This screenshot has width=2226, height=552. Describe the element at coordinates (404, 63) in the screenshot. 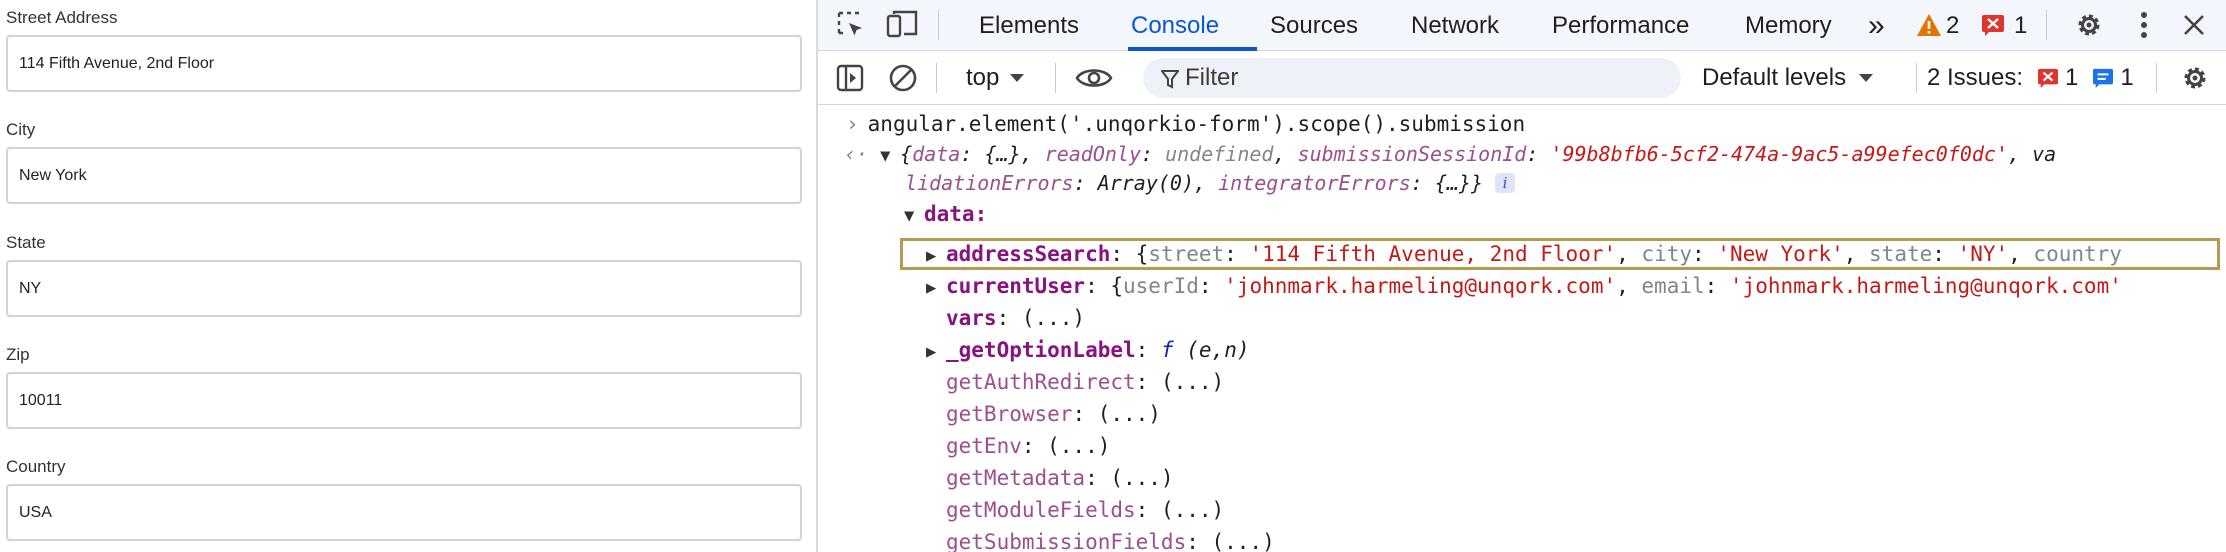

I see `street-address-input` at that location.